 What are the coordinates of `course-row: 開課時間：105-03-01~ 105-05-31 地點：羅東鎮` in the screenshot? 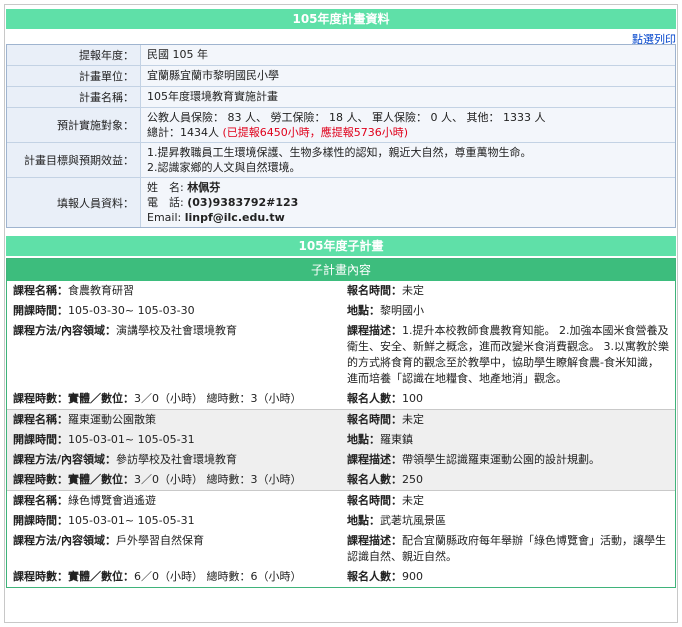 It's located at (341, 440).